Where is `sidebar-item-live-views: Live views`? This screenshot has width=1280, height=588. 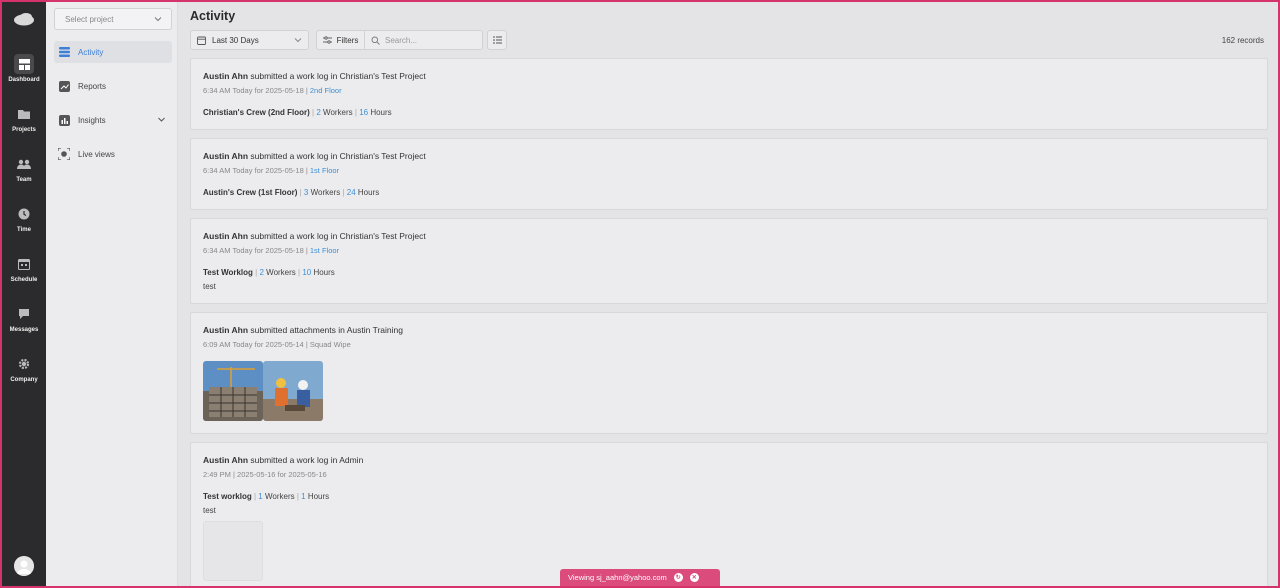
sidebar-item-live-views: Live views is located at coordinates (113, 154).